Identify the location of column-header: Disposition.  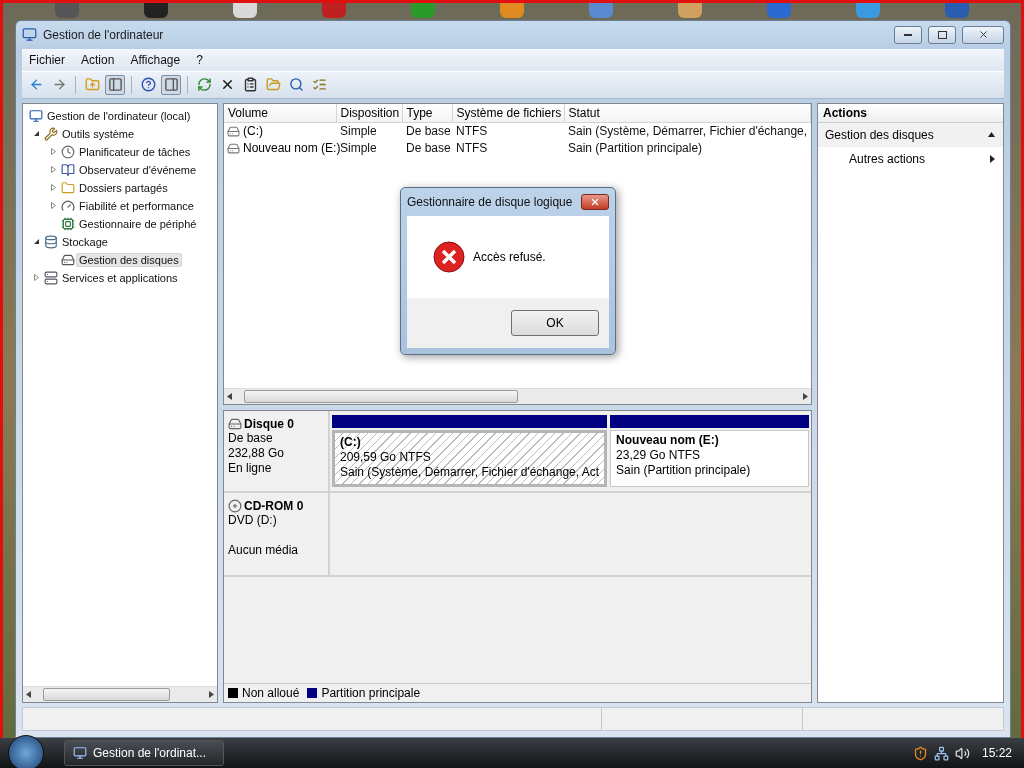
(369, 113).